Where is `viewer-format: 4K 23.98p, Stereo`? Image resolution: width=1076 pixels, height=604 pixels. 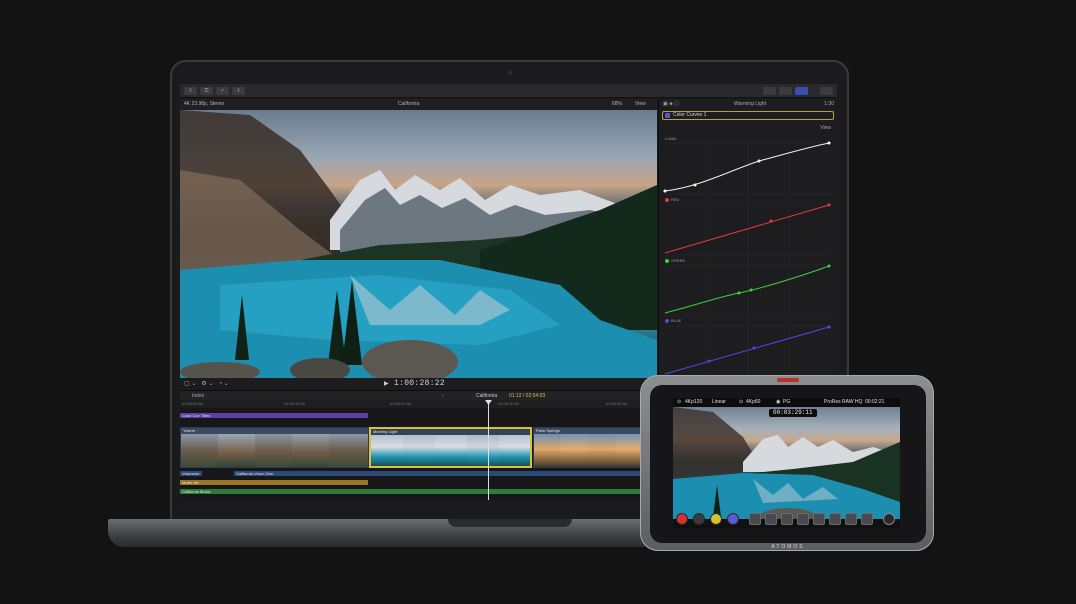 viewer-format: 4K 23.98p, Stereo is located at coordinates (204, 104).